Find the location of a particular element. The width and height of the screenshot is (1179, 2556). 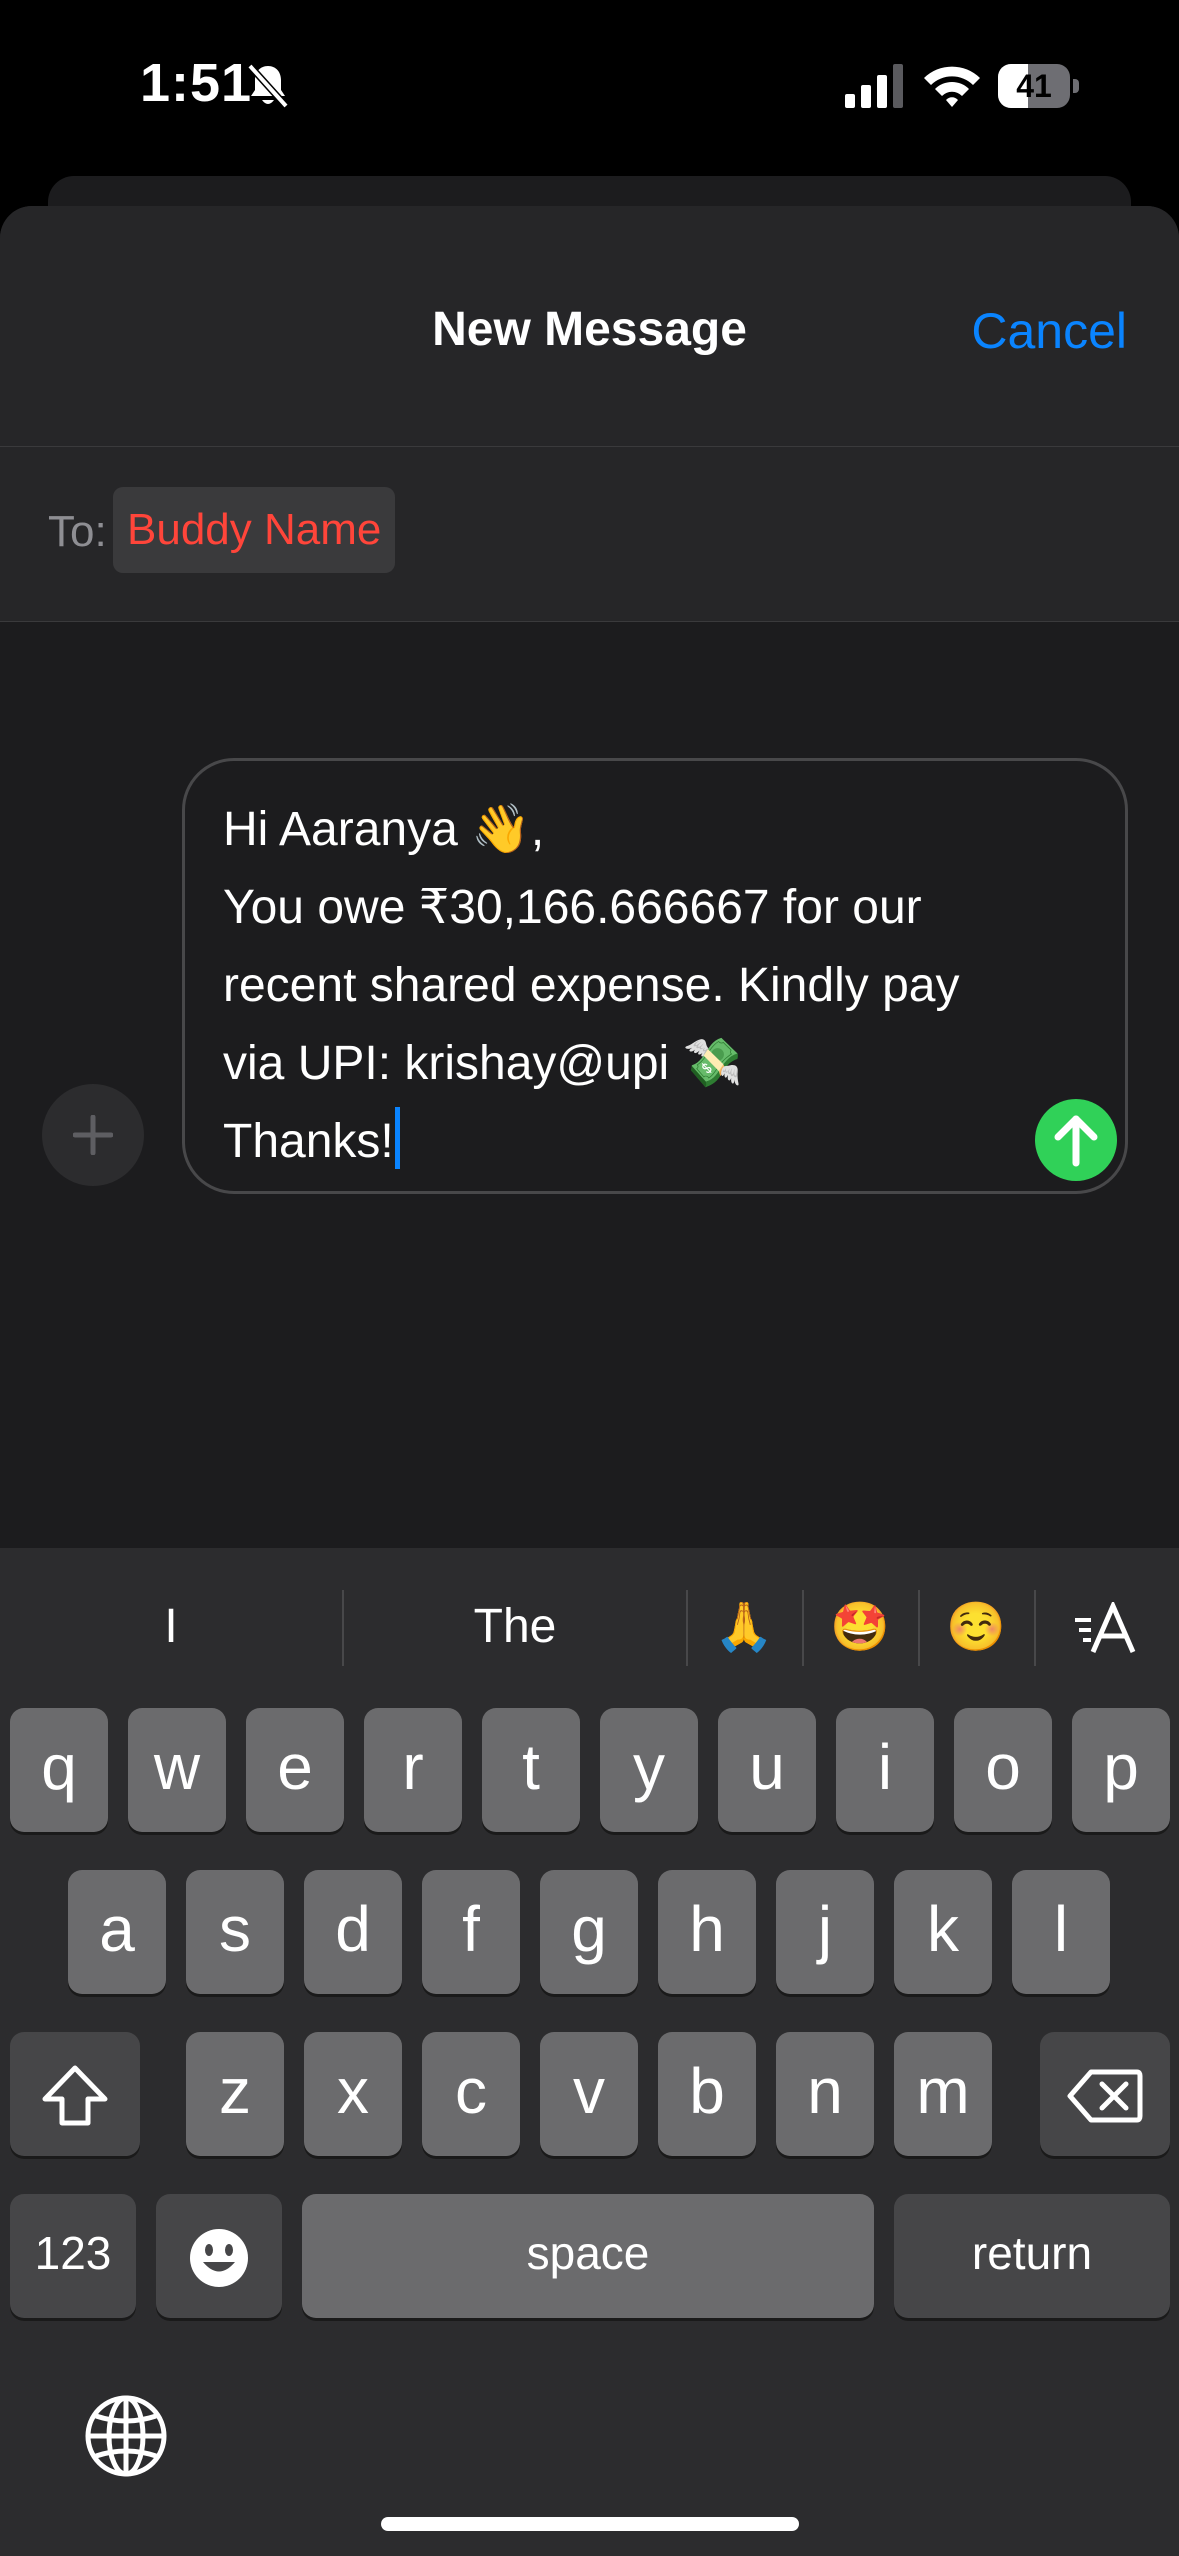

arrow-up-icon is located at coordinates (1076, 1141).